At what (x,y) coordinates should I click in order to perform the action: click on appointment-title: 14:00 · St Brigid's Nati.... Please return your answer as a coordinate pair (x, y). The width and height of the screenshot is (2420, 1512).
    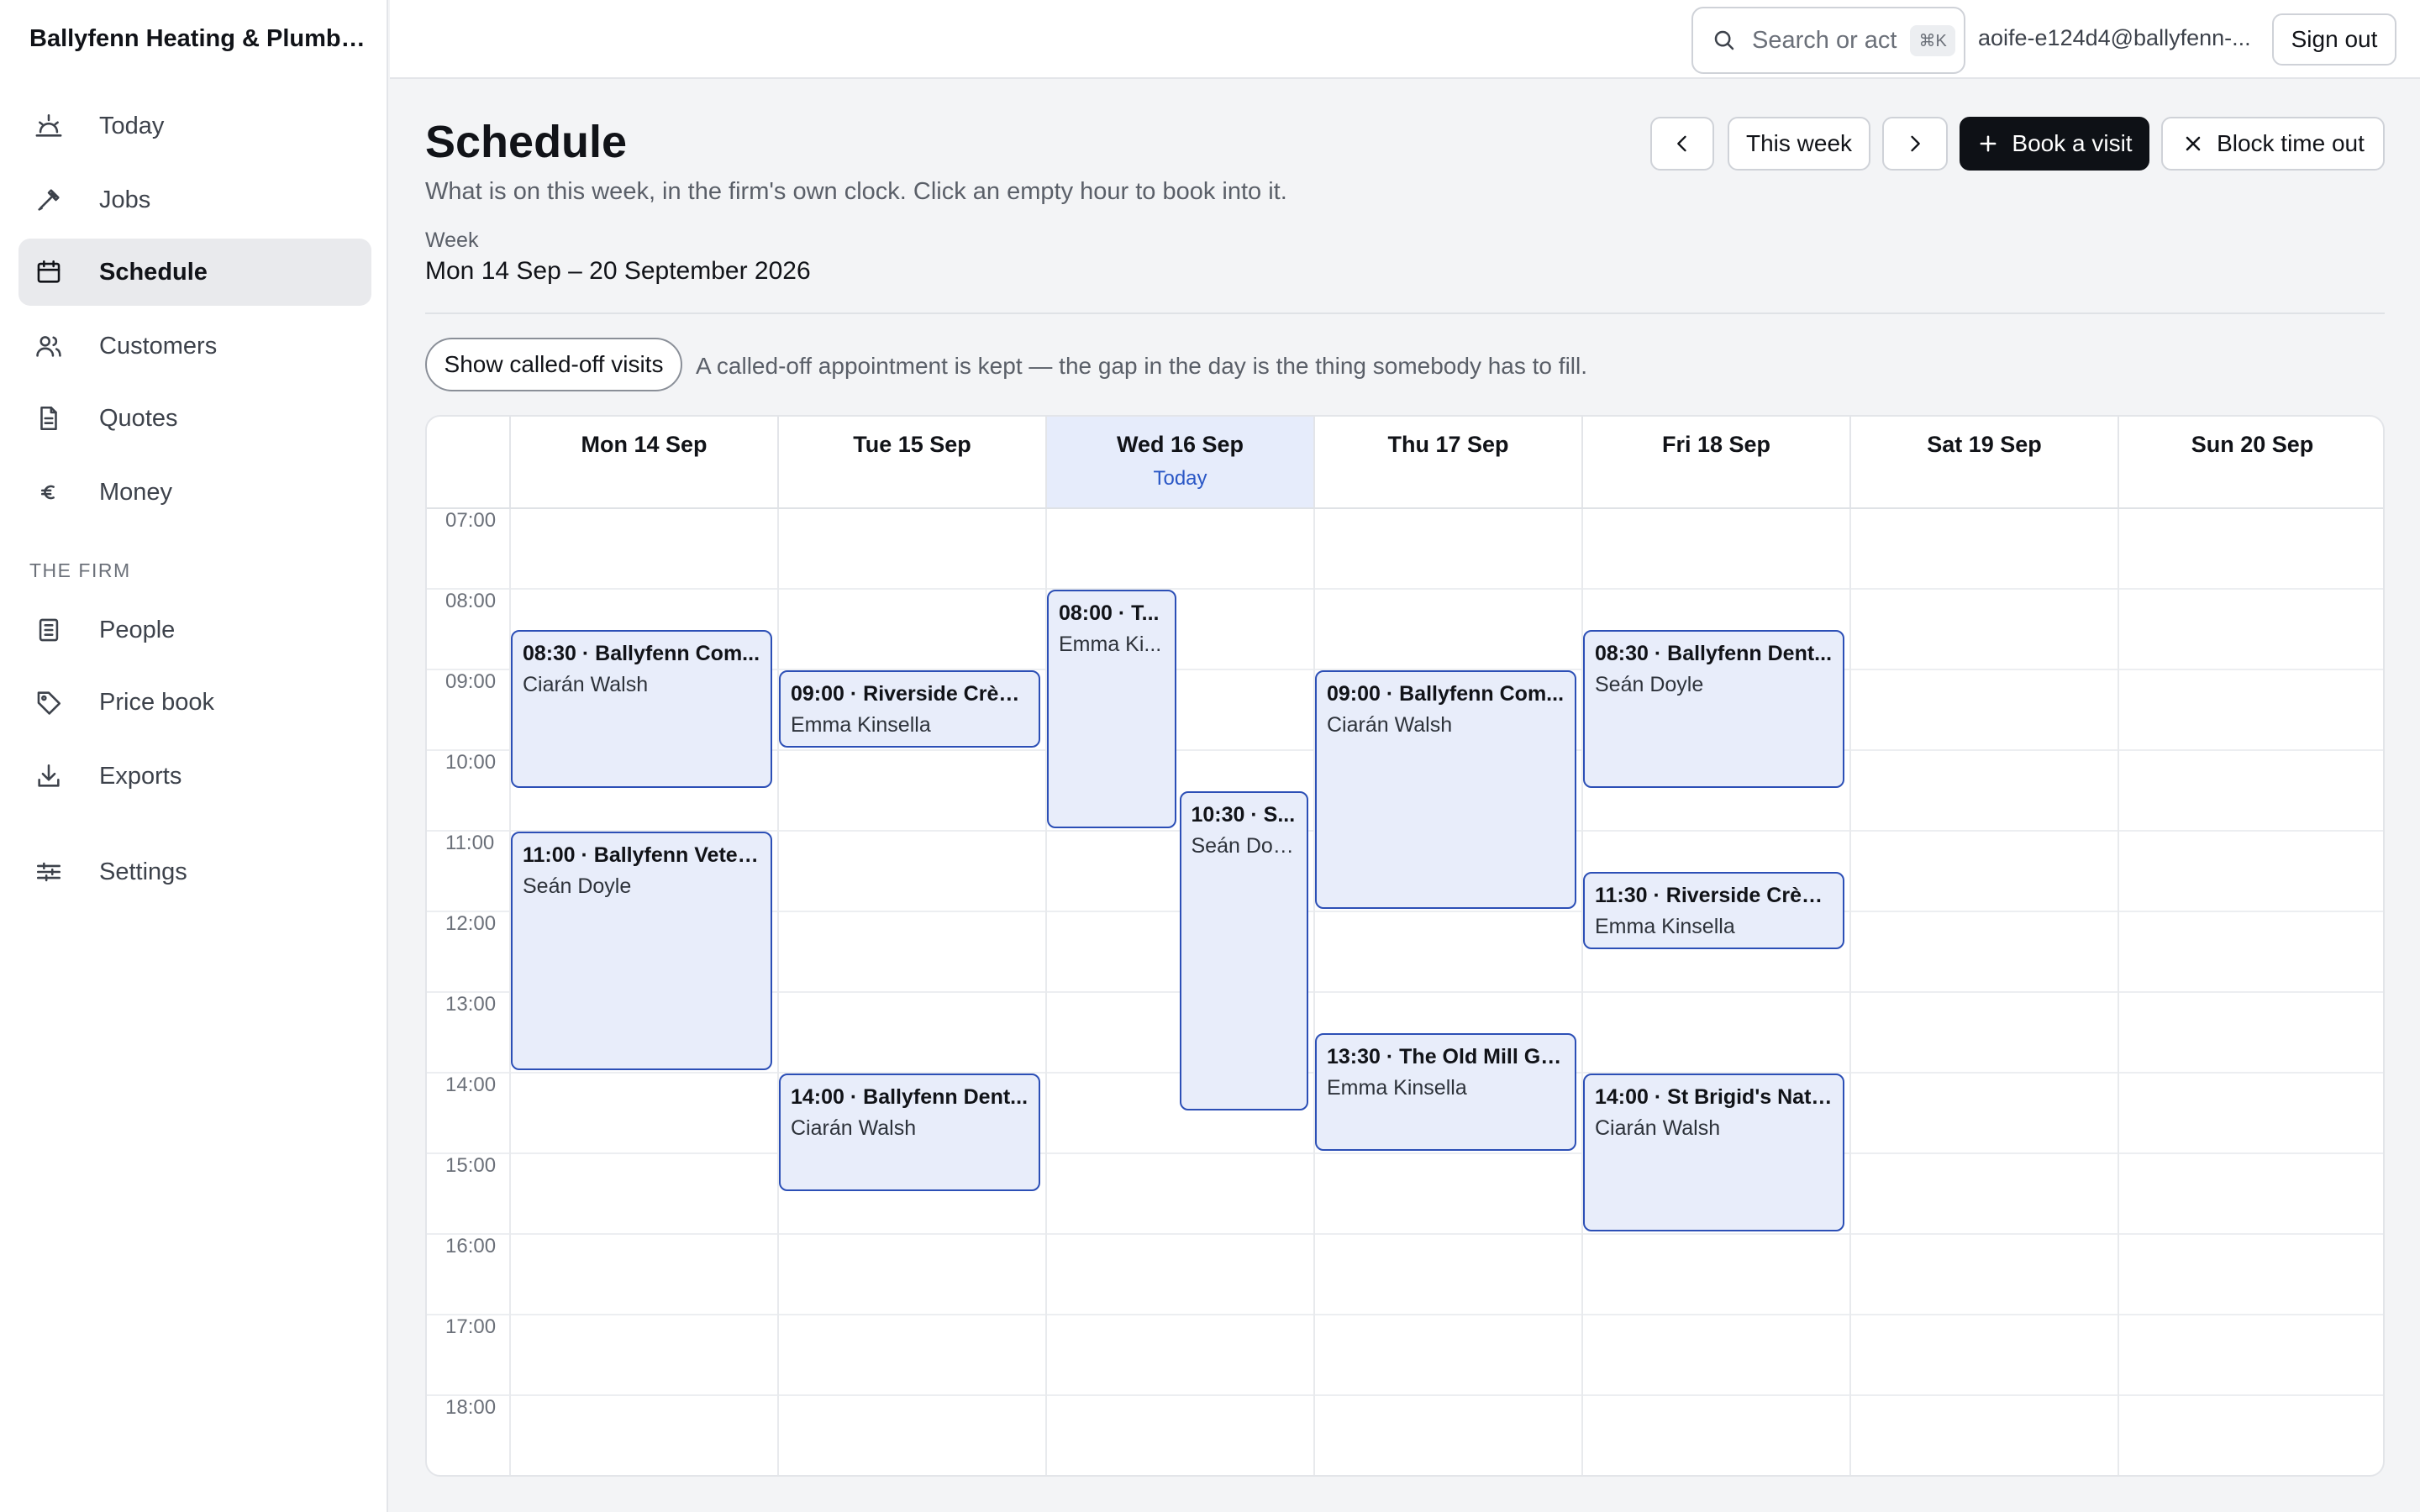
    Looking at the image, I should click on (1714, 1097).